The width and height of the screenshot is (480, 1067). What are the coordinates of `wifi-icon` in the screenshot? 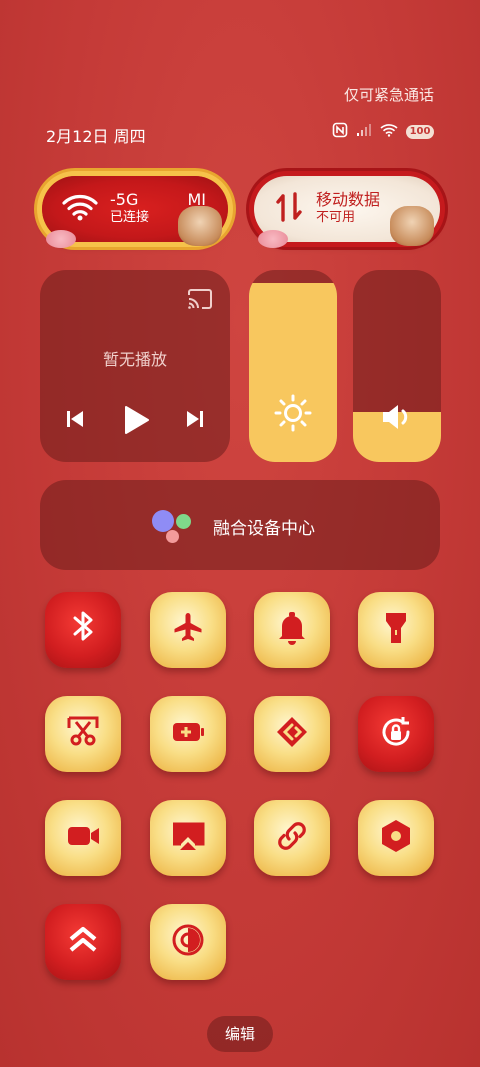 It's located at (80, 209).